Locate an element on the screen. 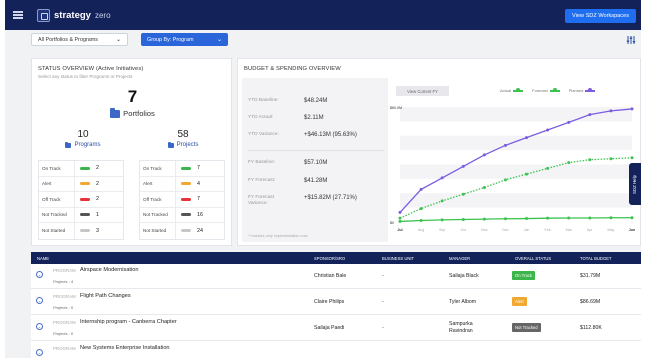 This screenshot has width=654, height=358. column-header: BUSINESS UNIT is located at coordinates (398, 258).